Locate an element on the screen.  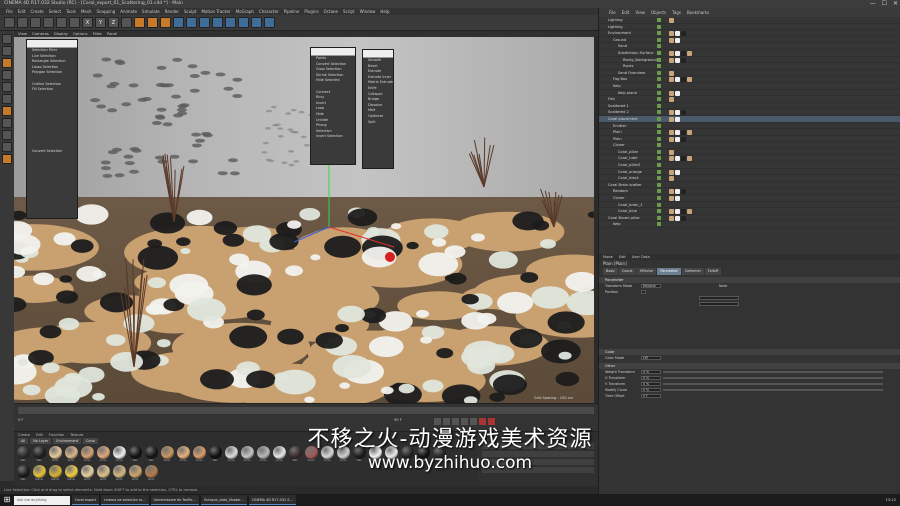
object-menu-objects: Objects is located at coordinates (658, 12).